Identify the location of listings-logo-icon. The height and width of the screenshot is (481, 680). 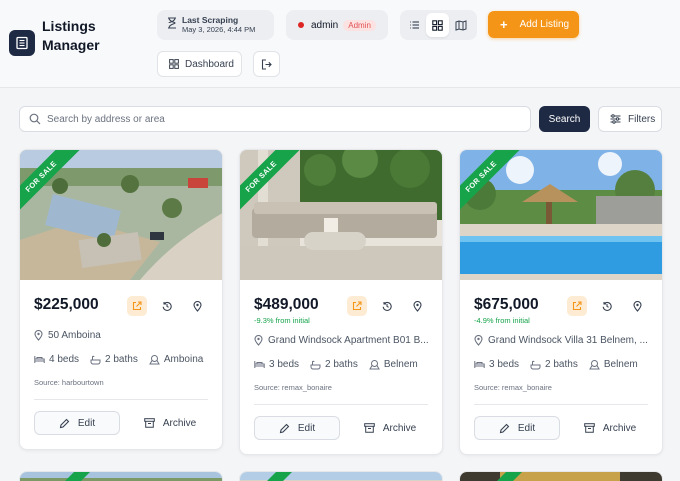
(22, 43).